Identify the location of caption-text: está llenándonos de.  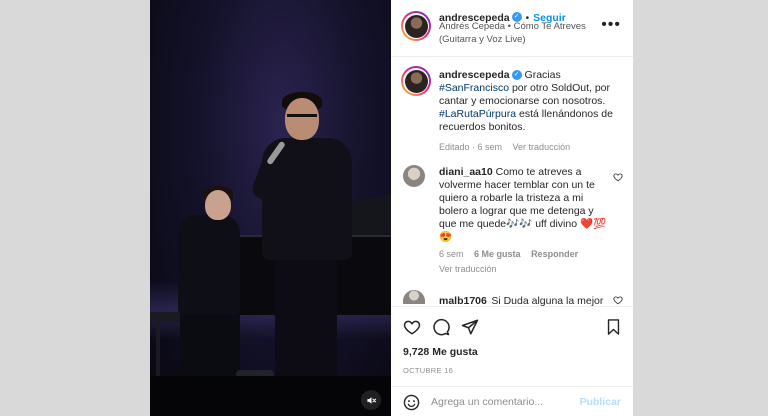
(565, 114).